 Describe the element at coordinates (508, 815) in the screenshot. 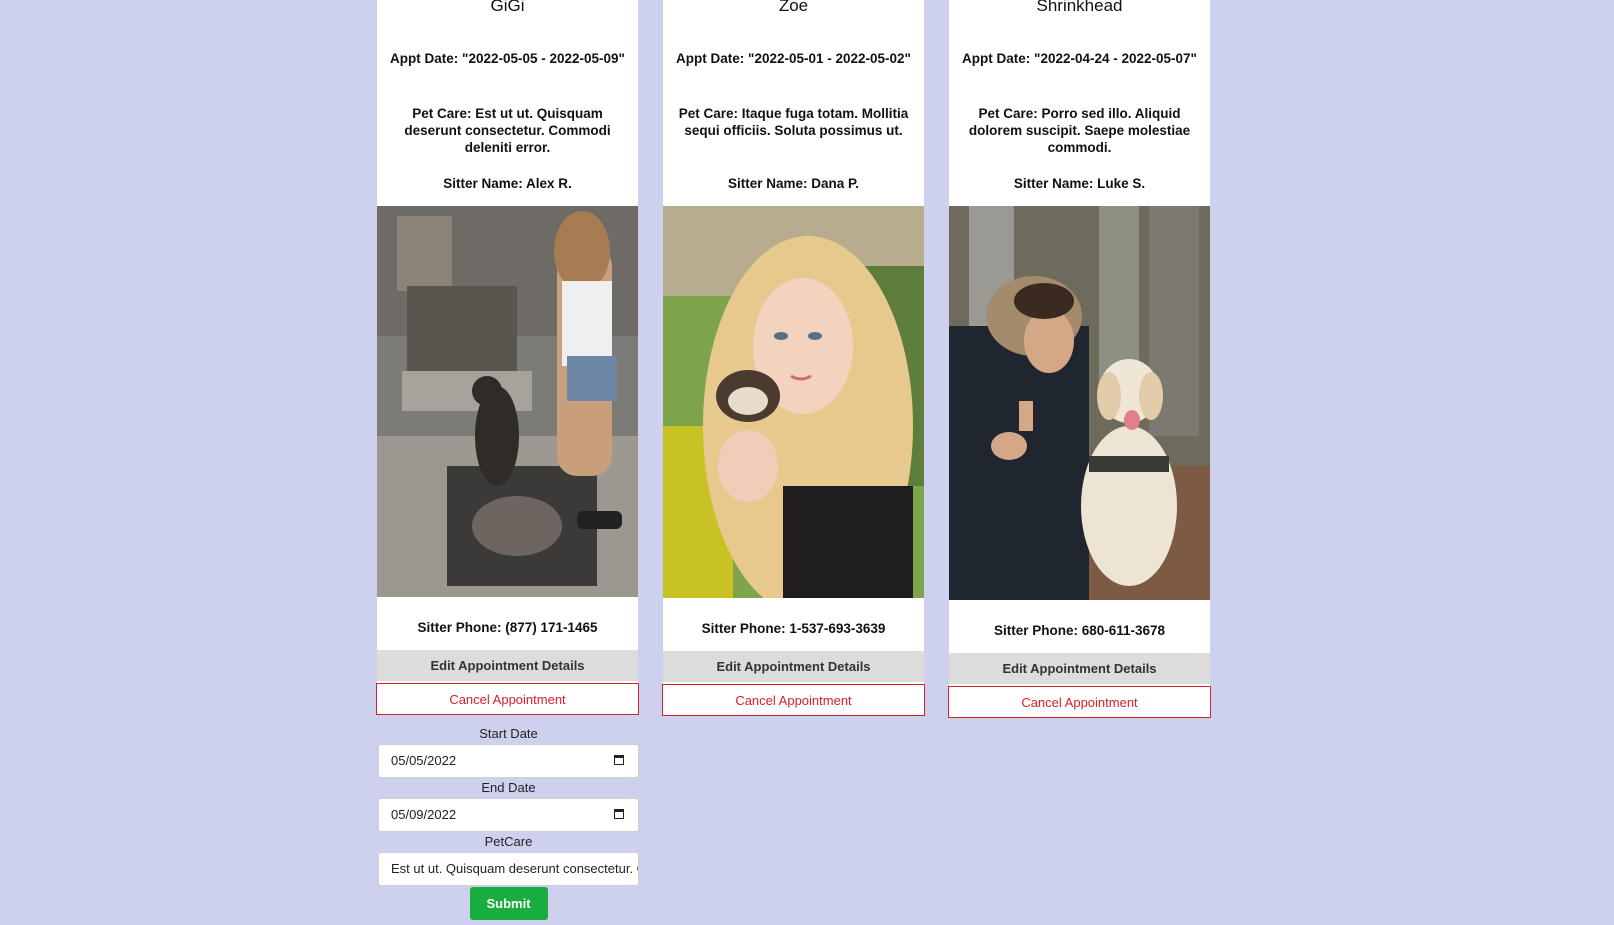

I see `end-date-input: 05/09/2022` at that location.